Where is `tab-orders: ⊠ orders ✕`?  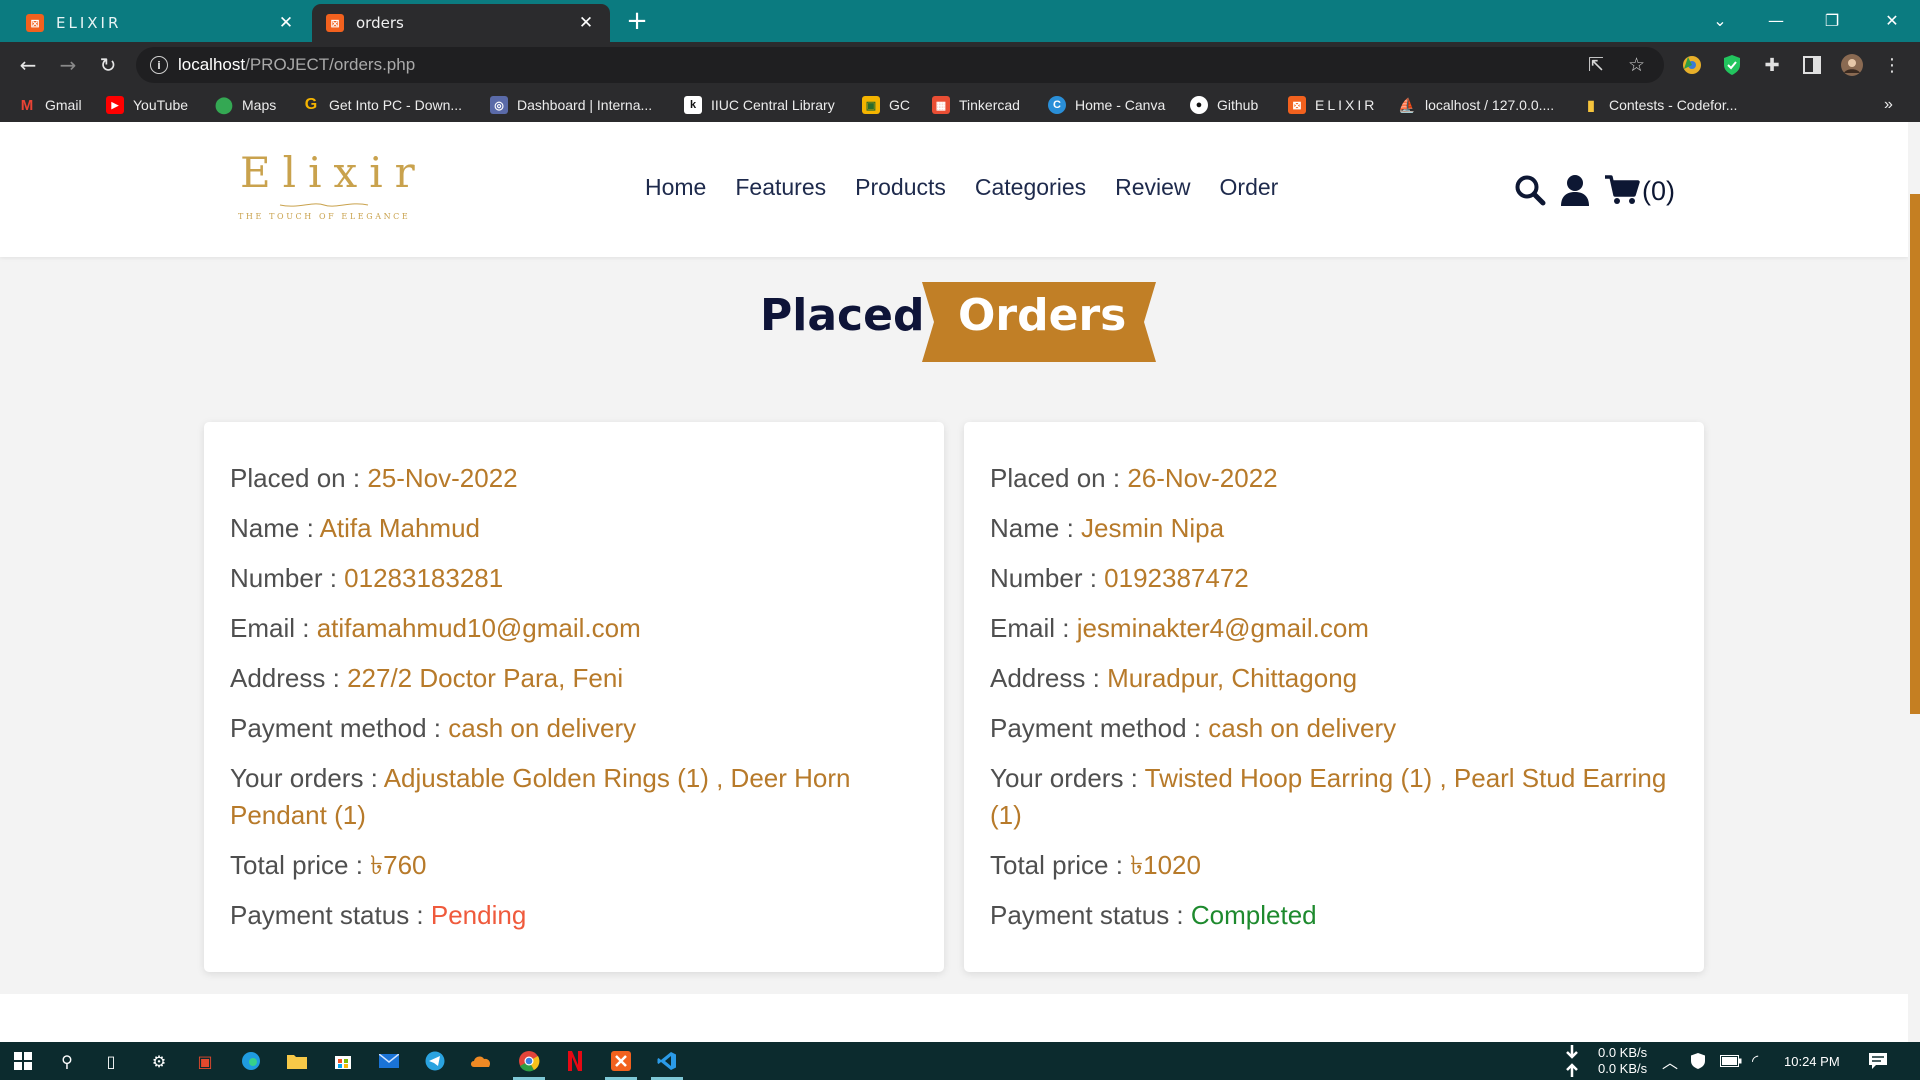 tab-orders: ⊠ orders ✕ is located at coordinates (461, 23).